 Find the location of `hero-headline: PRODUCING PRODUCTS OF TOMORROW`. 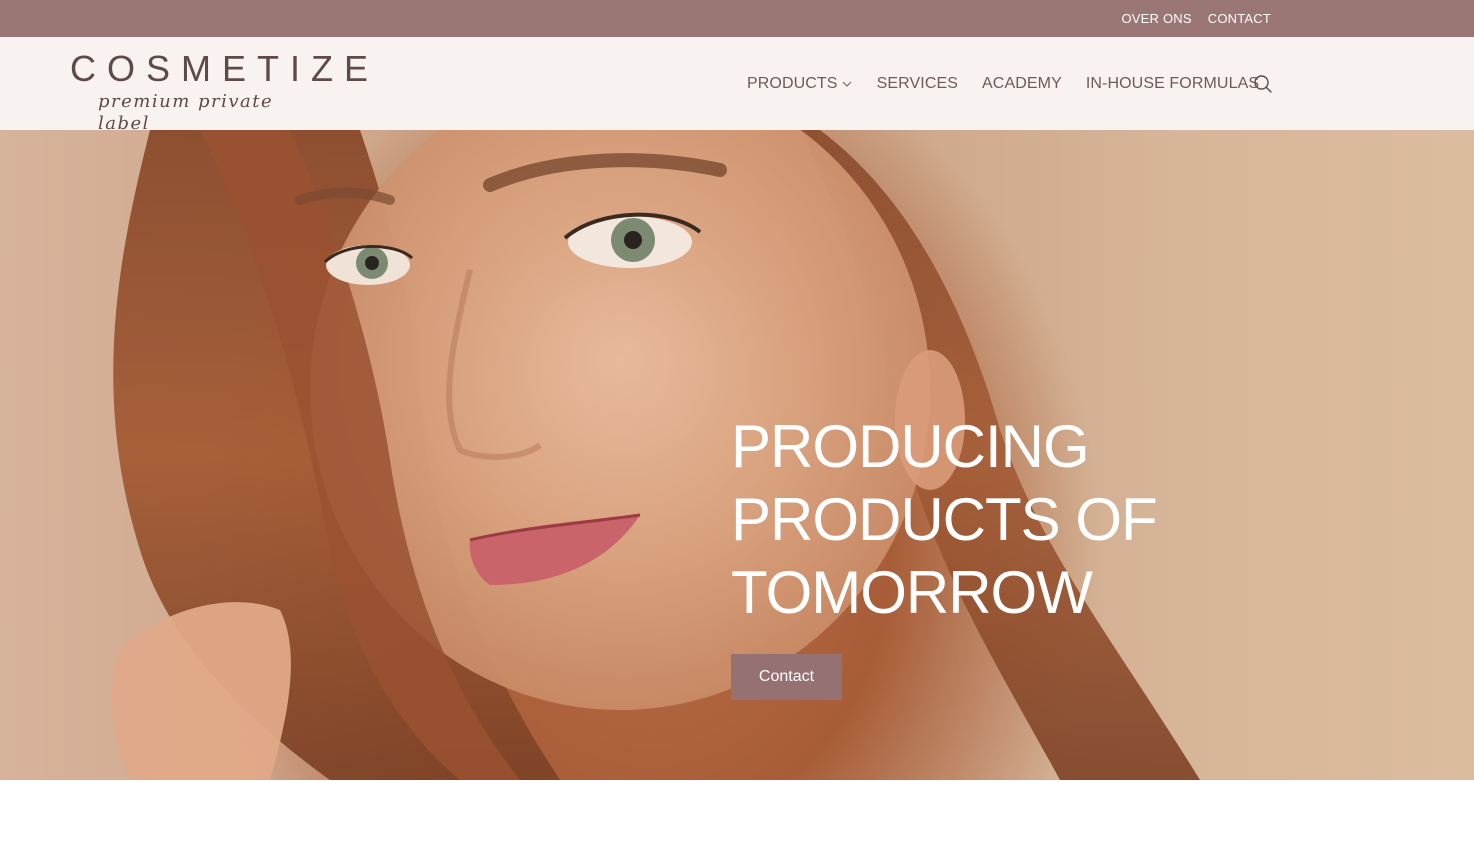

hero-headline: PRODUCING PRODUCTS OF TOMORROW is located at coordinates (1011, 519).